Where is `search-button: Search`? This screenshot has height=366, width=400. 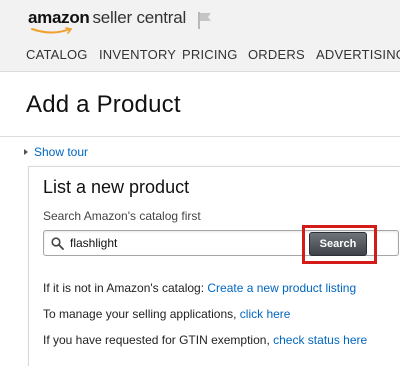 search-button: Search is located at coordinates (338, 244).